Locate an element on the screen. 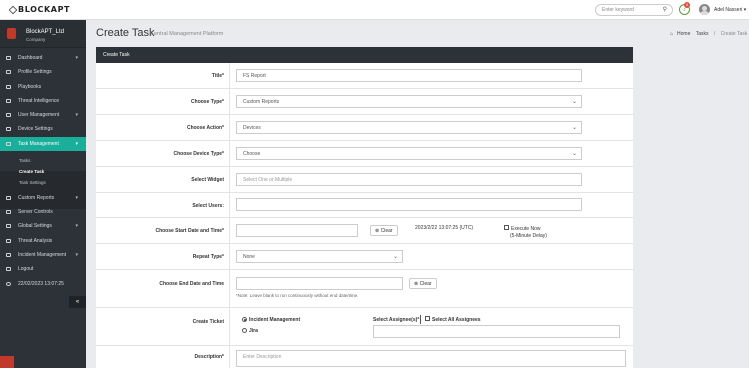  breadcrumb-tasks: Tasks is located at coordinates (702, 34).